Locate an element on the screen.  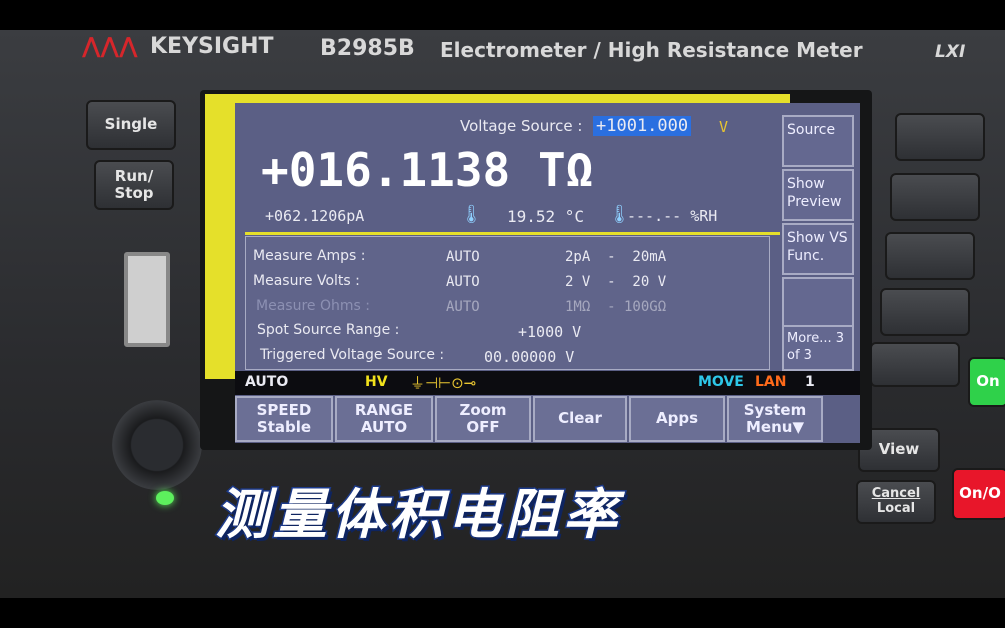
zoom-button: Zoom OFF is located at coordinates (483, 419).